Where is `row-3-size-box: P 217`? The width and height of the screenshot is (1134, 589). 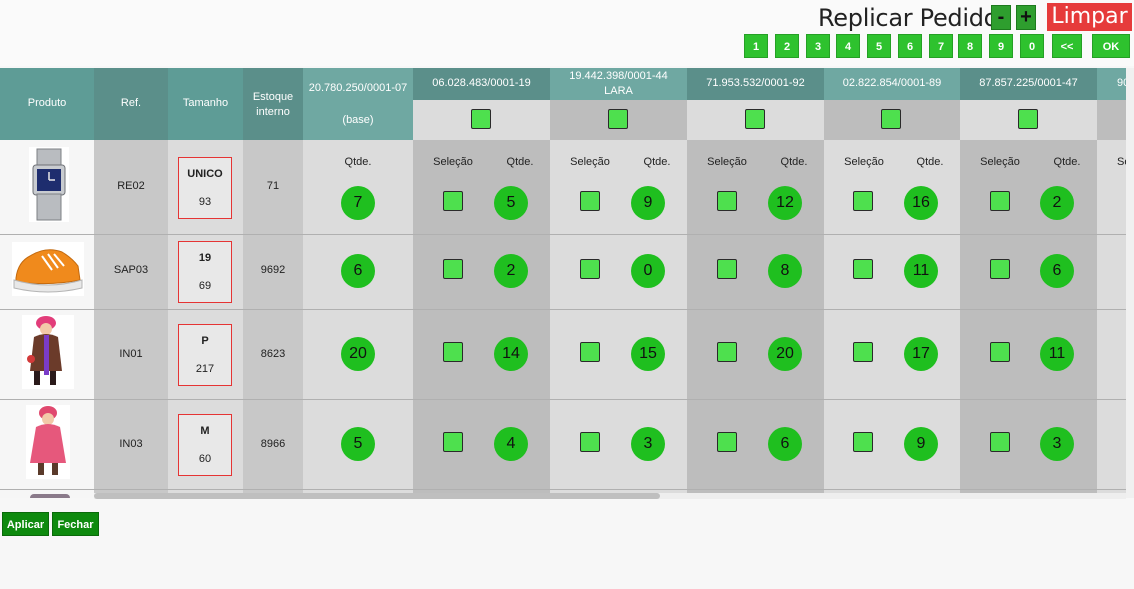
row-3-size-box: P 217 is located at coordinates (205, 355).